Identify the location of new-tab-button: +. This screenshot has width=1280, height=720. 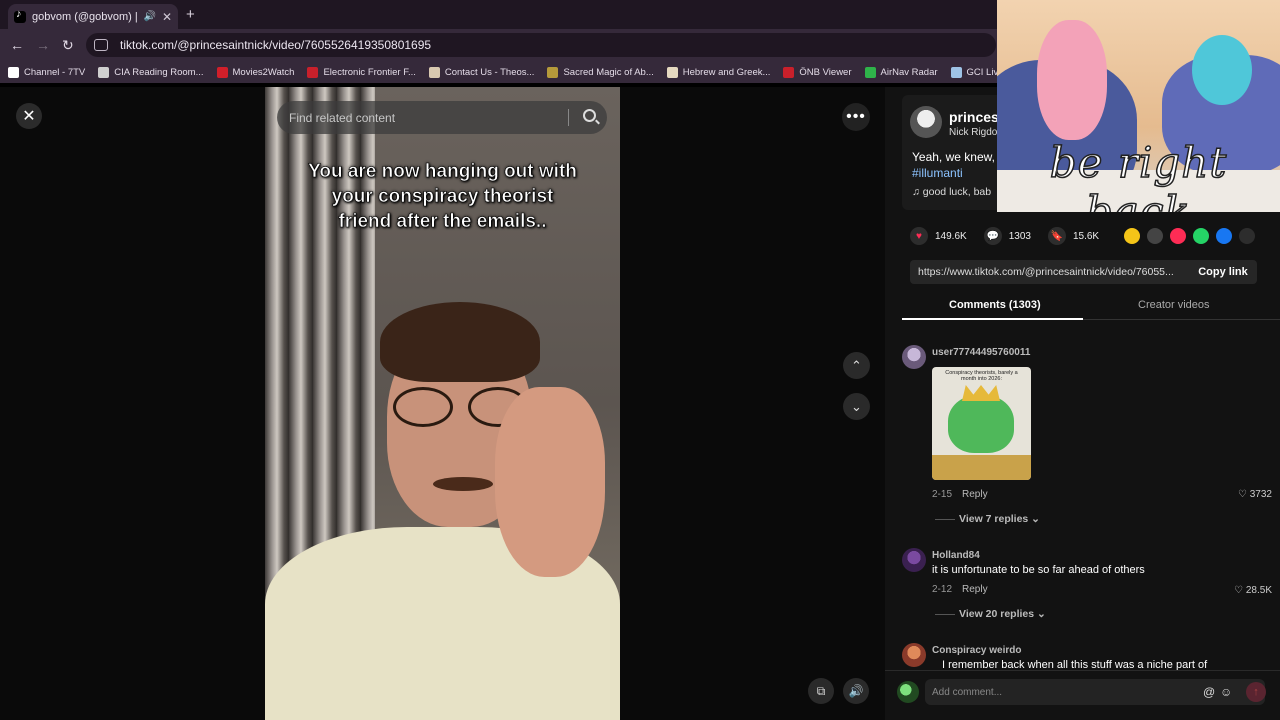
(190, 14).